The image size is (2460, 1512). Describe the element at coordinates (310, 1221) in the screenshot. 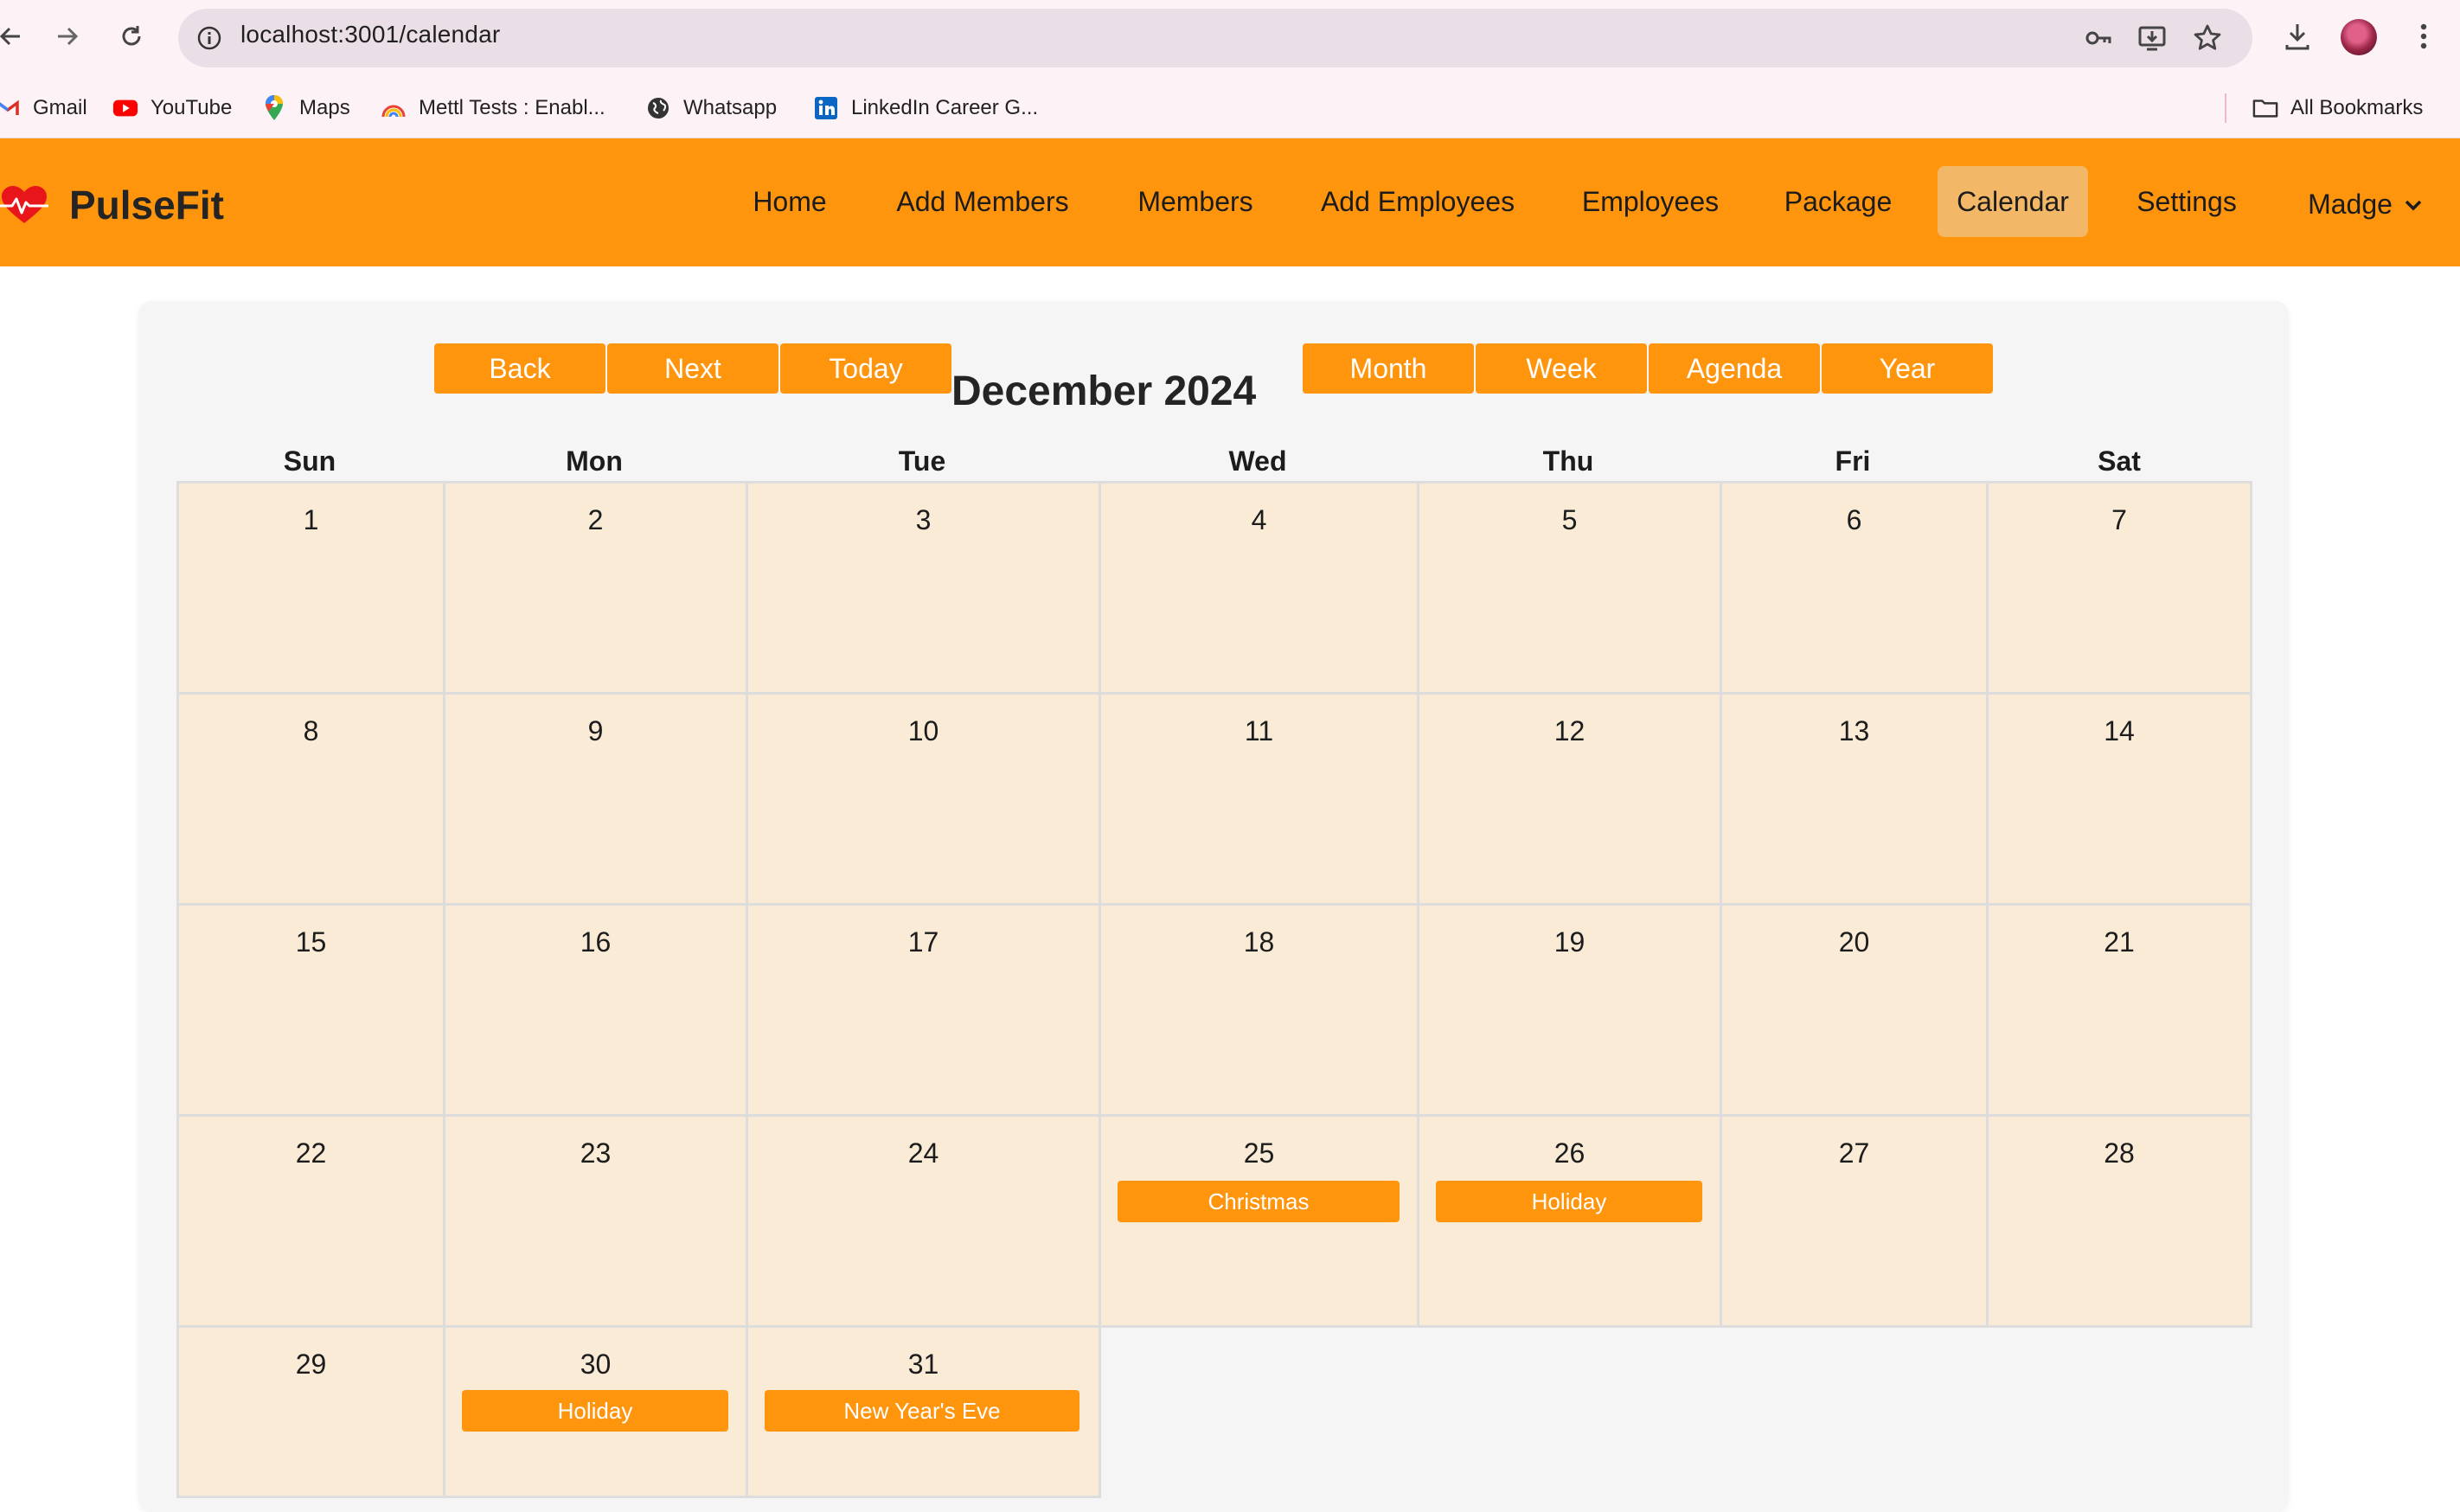

I see `day-cell: 22` at that location.